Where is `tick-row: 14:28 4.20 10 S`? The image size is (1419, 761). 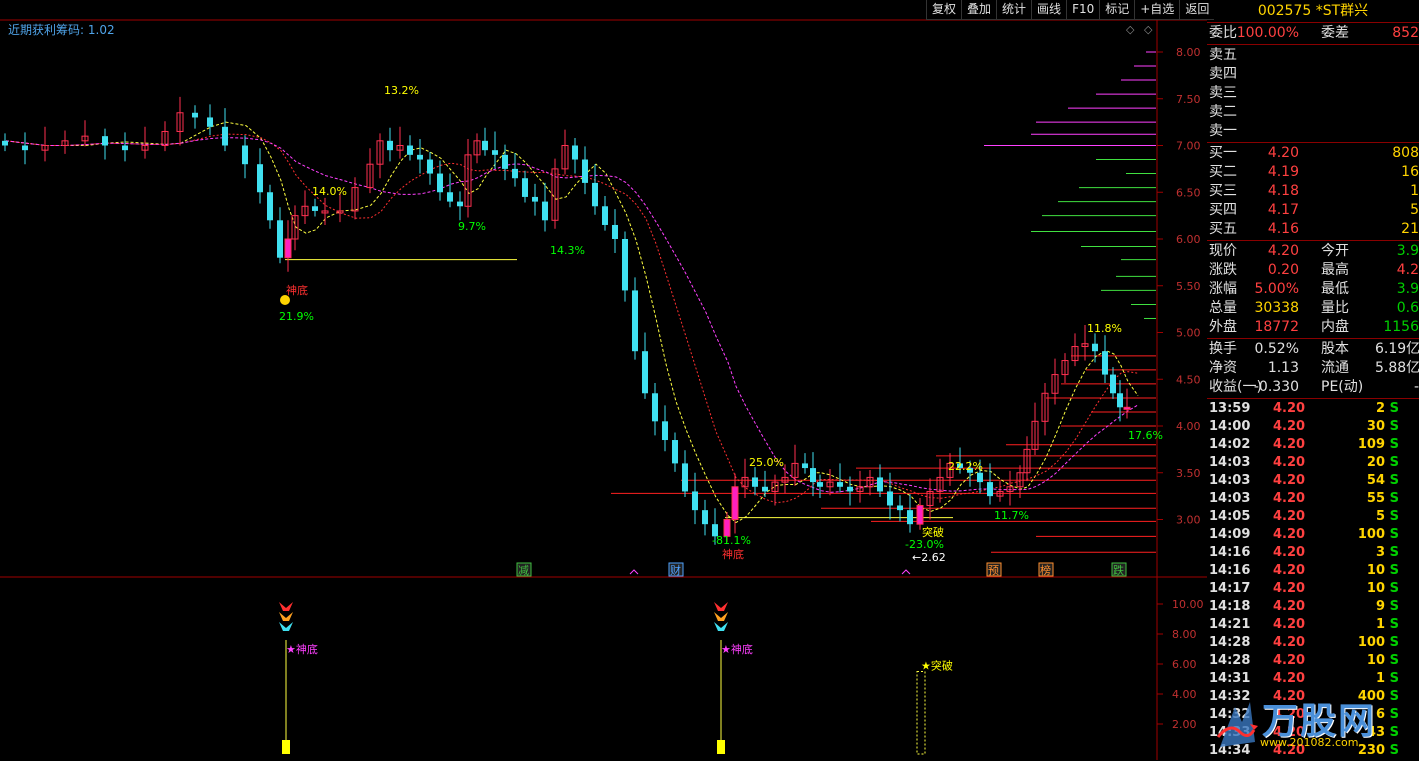 tick-row: 14:28 4.20 10 S is located at coordinates (1313, 661).